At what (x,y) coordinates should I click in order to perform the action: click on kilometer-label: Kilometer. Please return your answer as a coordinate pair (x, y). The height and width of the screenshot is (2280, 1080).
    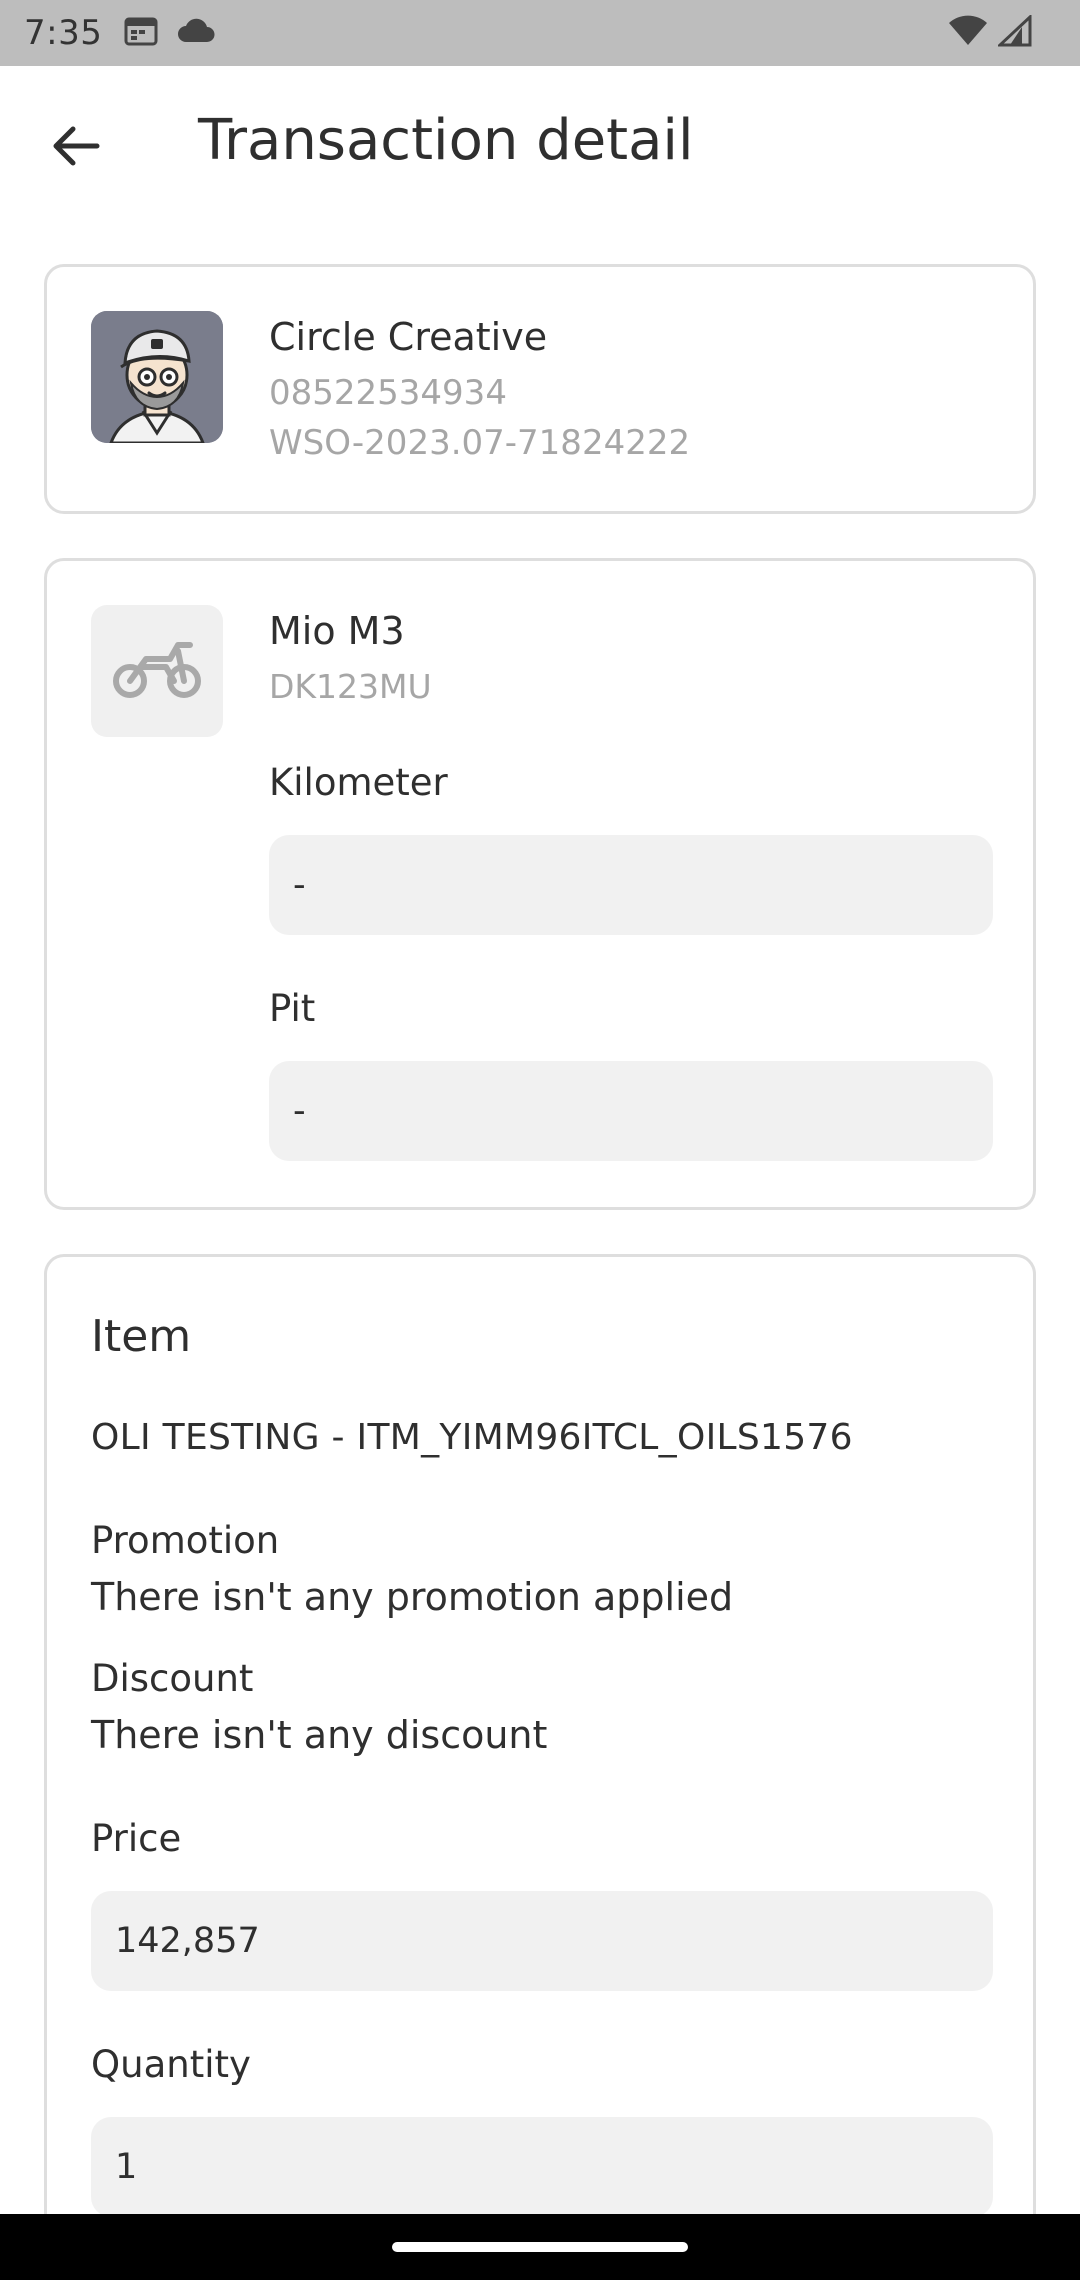
    Looking at the image, I should click on (358, 782).